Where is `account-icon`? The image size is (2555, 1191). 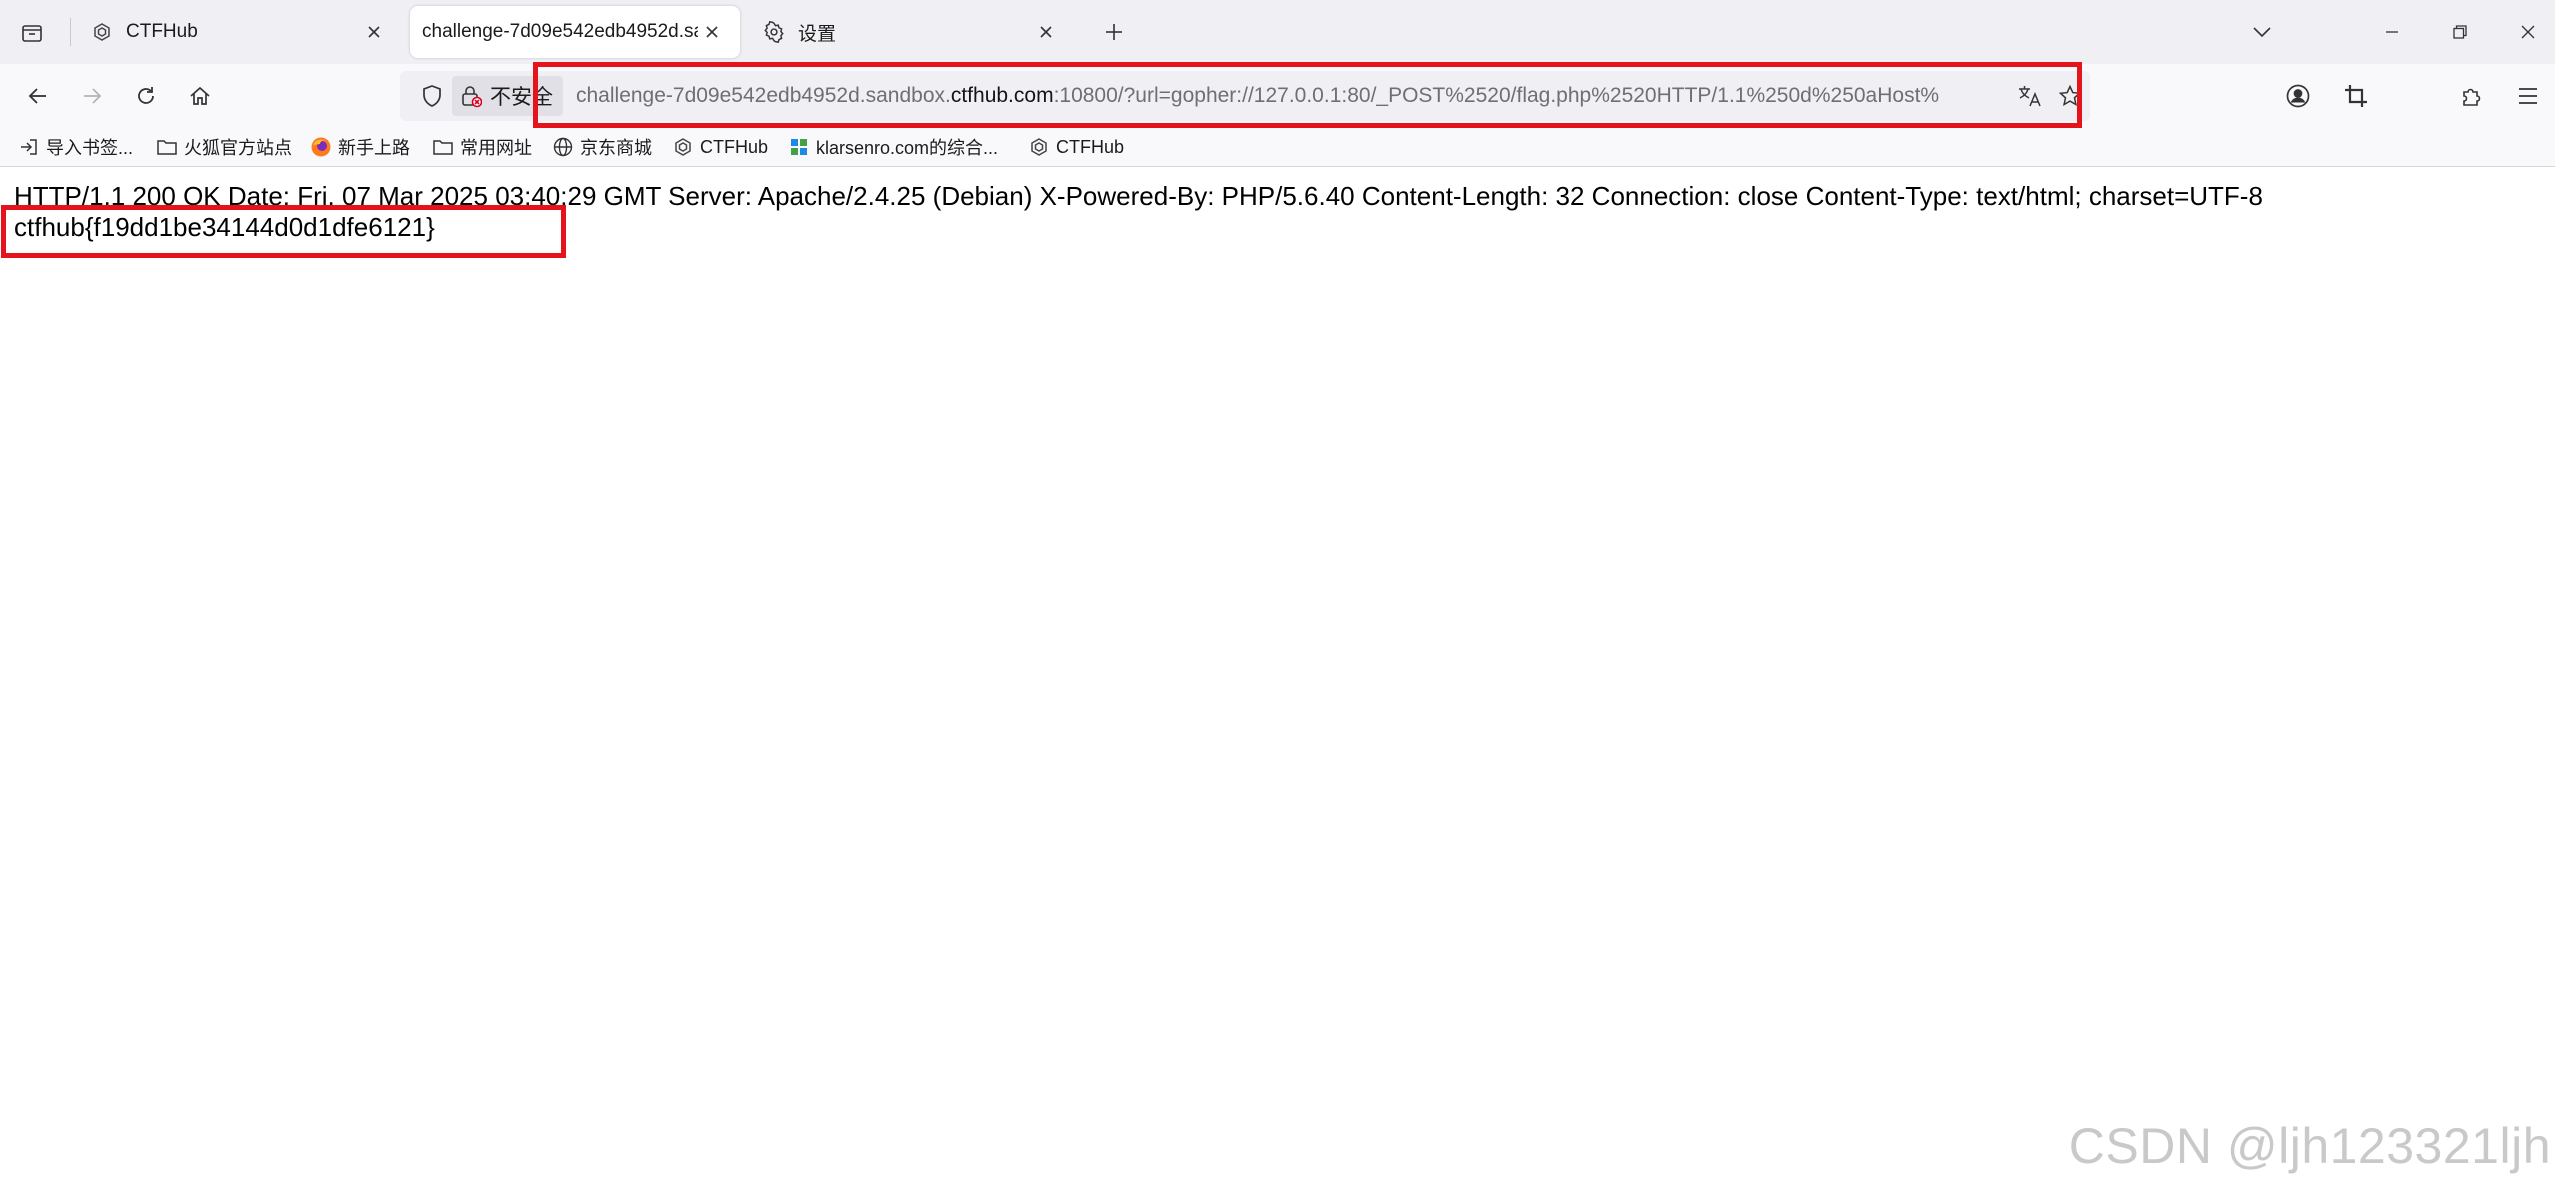
account-icon is located at coordinates (2298, 96).